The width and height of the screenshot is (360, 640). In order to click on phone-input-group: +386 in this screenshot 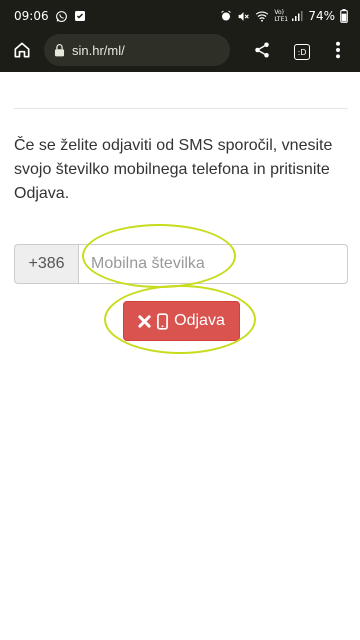, I will do `click(181, 264)`.